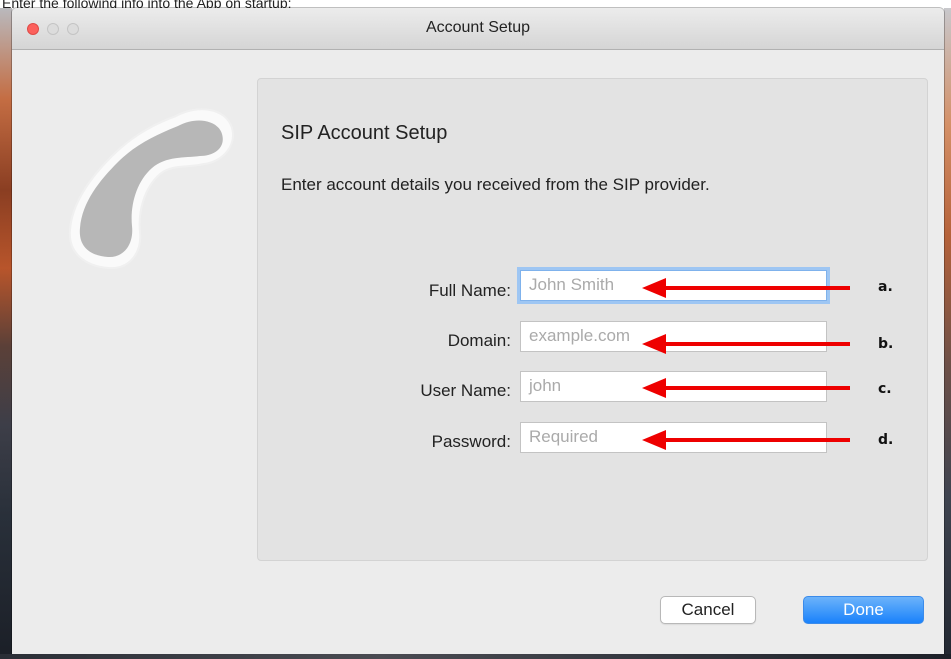 This screenshot has width=951, height=659. I want to click on desktop-background-left, so click(6, 333).